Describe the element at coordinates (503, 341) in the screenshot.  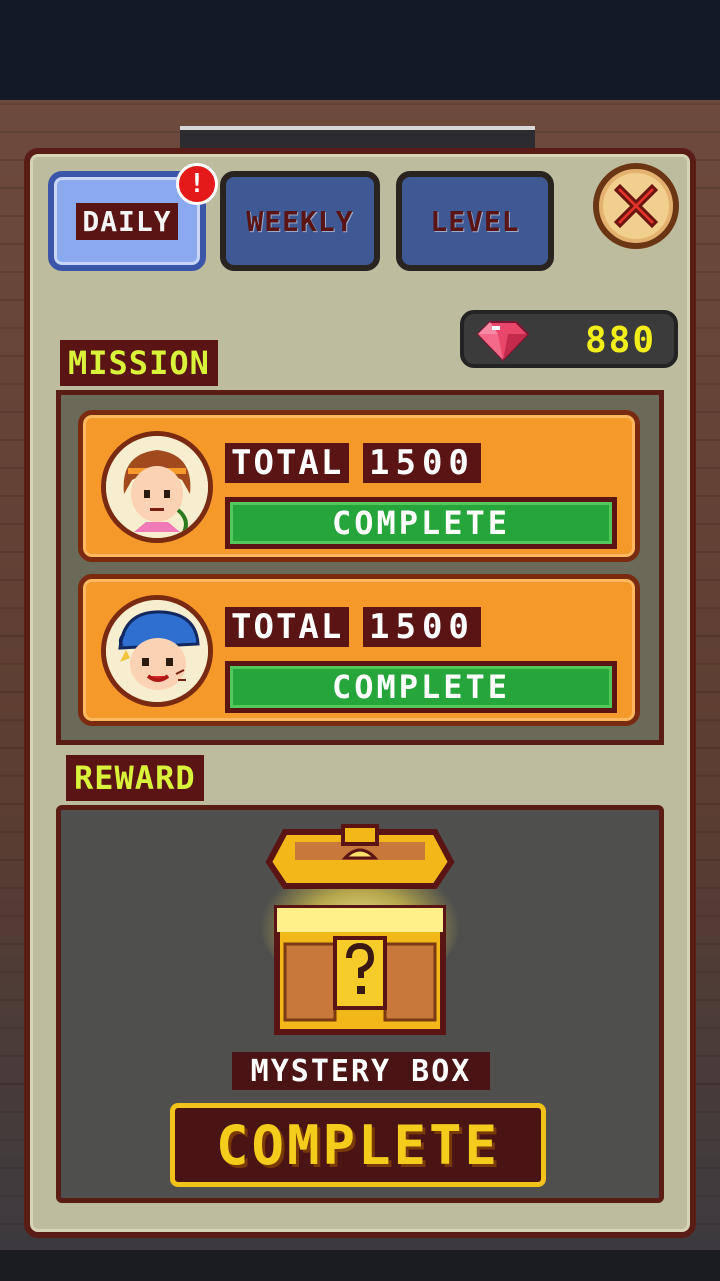
I see `gem-icon` at that location.